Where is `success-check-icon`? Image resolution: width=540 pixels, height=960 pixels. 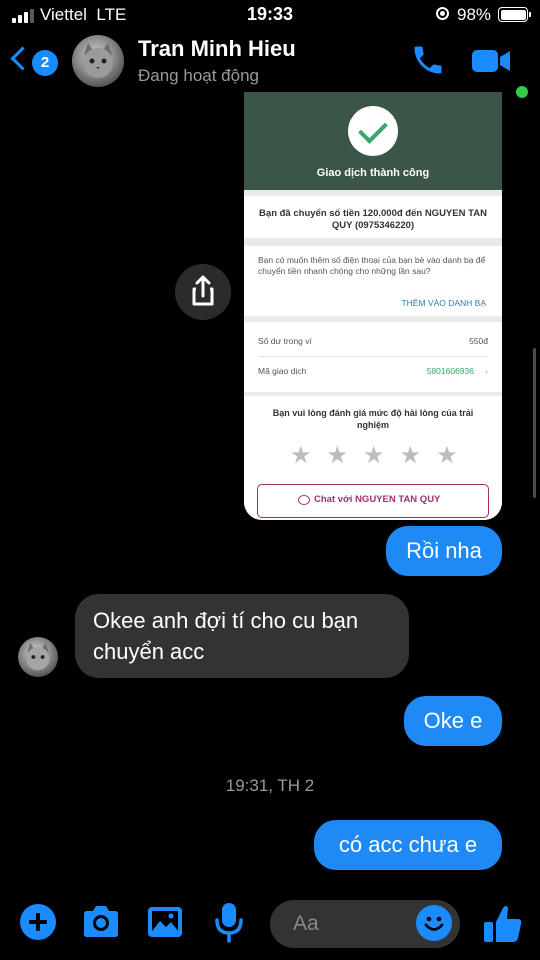 success-check-icon is located at coordinates (373, 131).